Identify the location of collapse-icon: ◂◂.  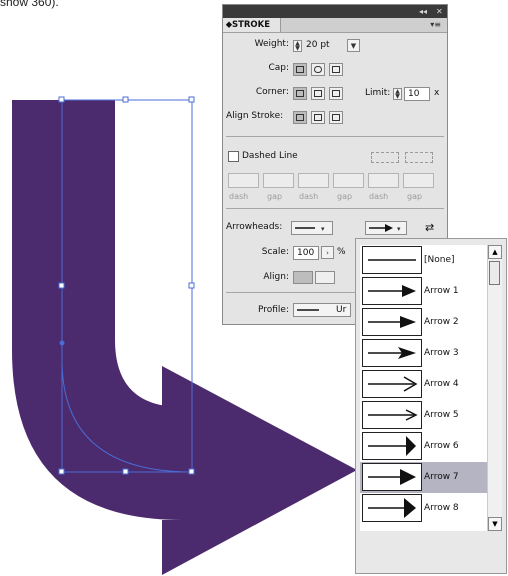
(423, 11).